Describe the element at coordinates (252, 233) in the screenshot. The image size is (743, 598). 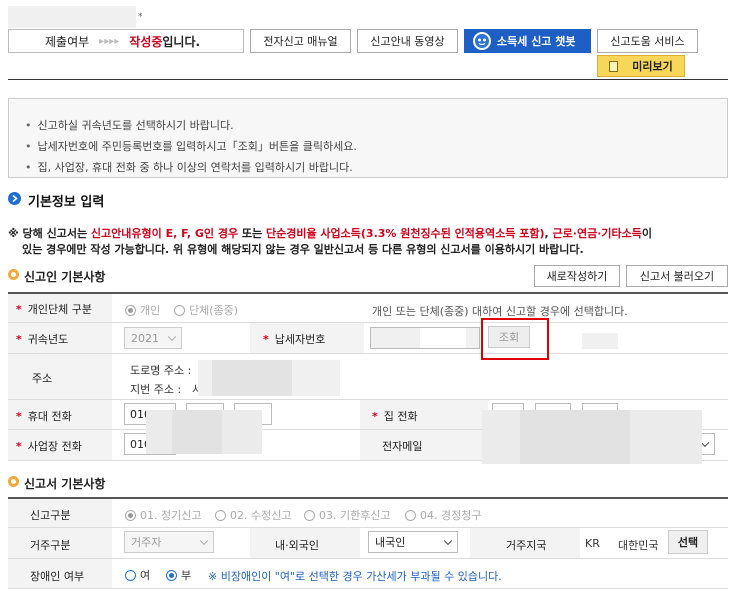
I see `warning-mid-1: 또는` at that location.